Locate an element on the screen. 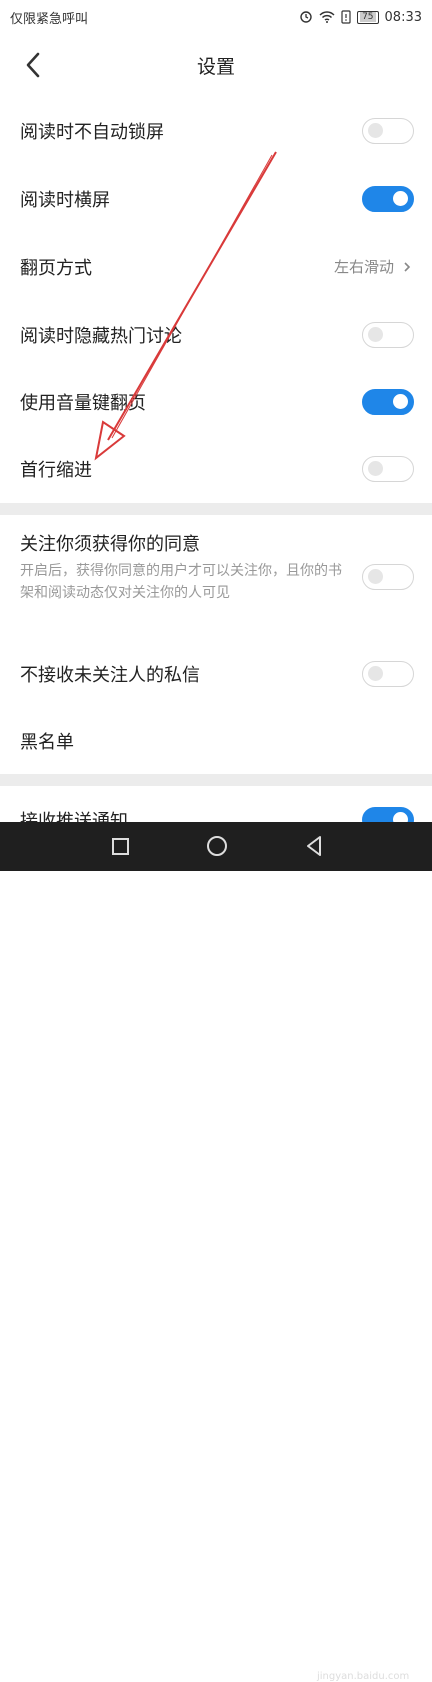 The height and width of the screenshot is (1682, 432). setting-auto-lock: 阅读时不自动锁屏 is located at coordinates (216, 130).